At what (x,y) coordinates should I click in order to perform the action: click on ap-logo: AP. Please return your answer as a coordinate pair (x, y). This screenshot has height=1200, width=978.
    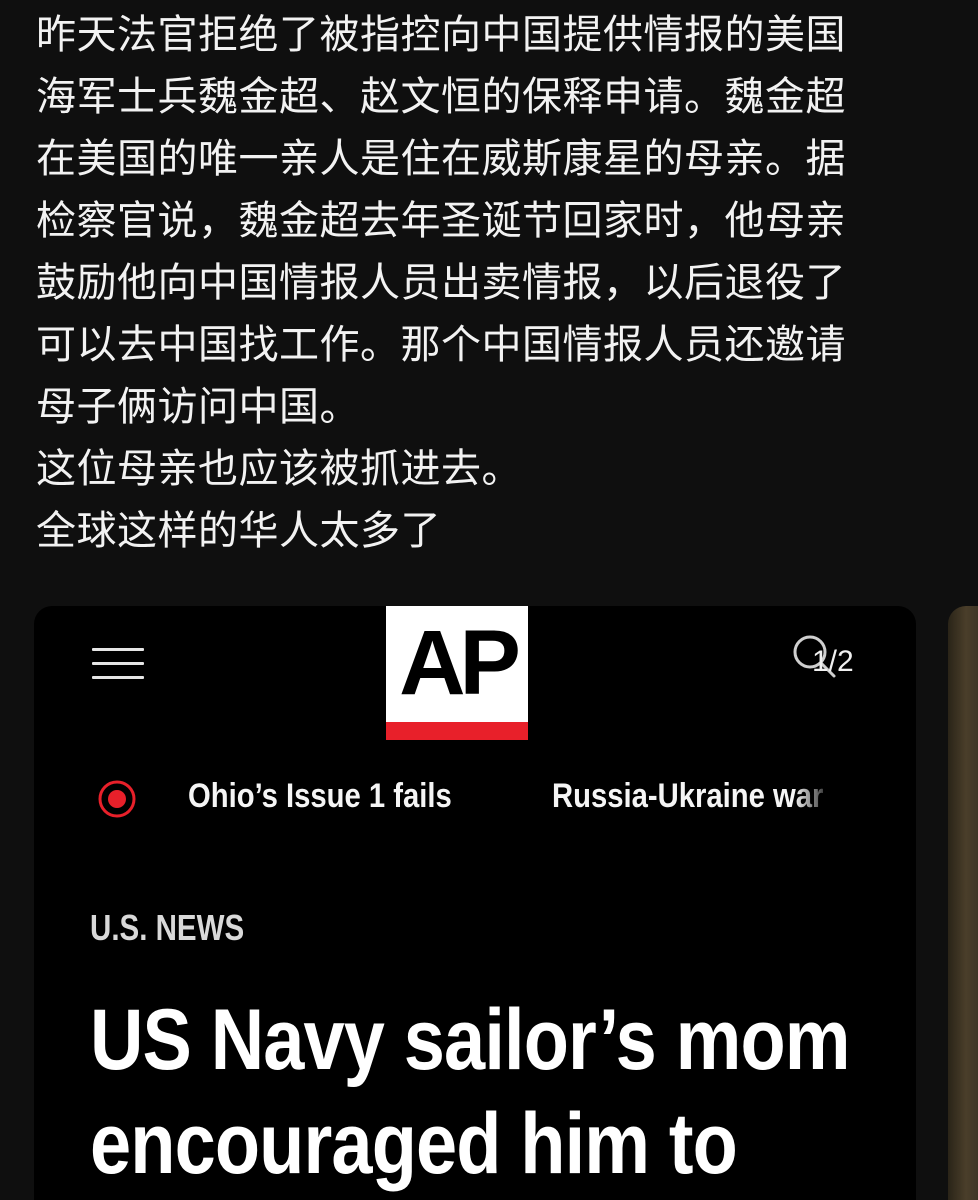
    Looking at the image, I should click on (457, 673).